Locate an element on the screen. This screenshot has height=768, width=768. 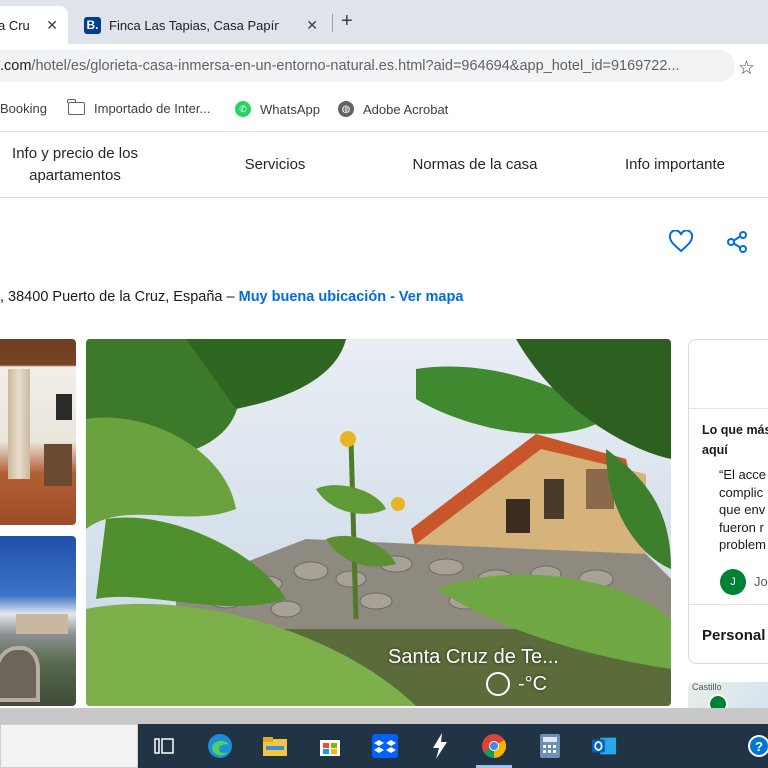
bookmark-label: Adobe Acrobat is located at coordinates (406, 109).